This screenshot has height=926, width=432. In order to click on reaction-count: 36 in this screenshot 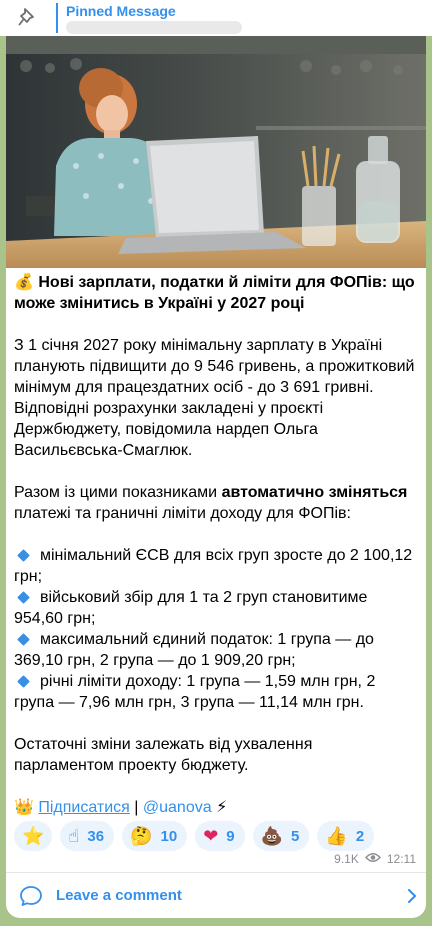, I will do `click(96, 836)`.